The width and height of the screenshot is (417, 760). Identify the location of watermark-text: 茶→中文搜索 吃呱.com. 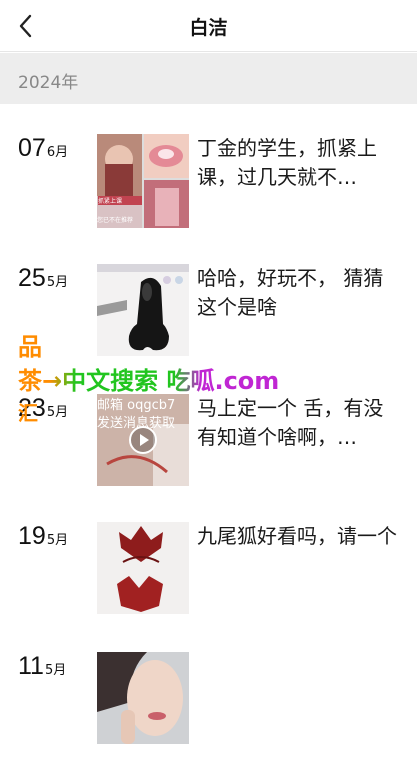
(149, 381).